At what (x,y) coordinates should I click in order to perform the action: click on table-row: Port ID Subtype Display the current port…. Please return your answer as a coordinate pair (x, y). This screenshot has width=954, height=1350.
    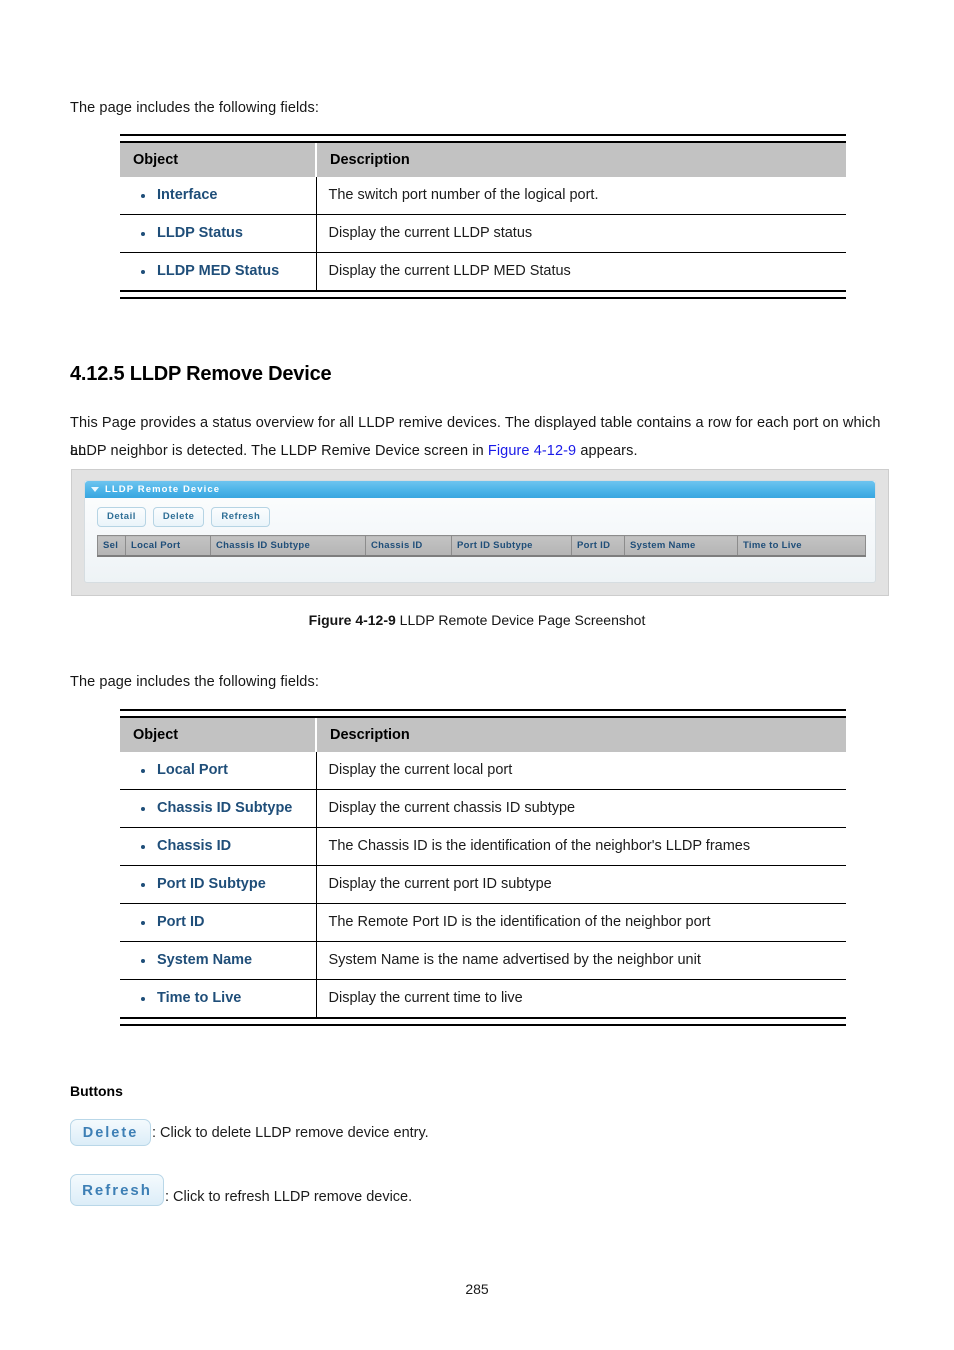
    Looking at the image, I should click on (483, 884).